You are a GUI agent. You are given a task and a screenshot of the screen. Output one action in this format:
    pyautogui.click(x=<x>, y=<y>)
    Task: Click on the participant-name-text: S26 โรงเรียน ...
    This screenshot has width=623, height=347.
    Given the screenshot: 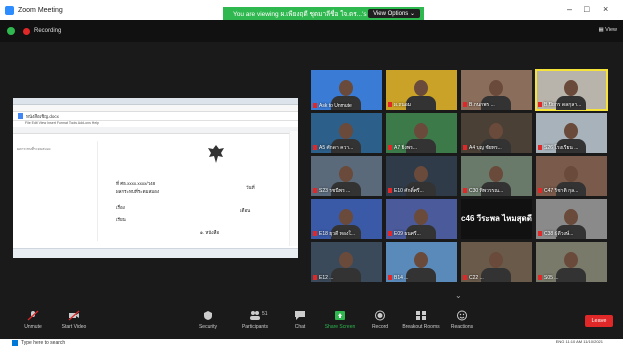 What is the action you would take?
    pyautogui.click(x=561, y=148)
    